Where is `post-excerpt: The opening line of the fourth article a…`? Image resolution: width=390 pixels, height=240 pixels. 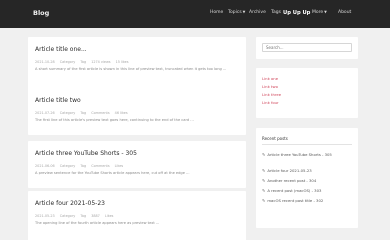 post-excerpt: The opening line of the fourth article a… is located at coordinates (97, 223).